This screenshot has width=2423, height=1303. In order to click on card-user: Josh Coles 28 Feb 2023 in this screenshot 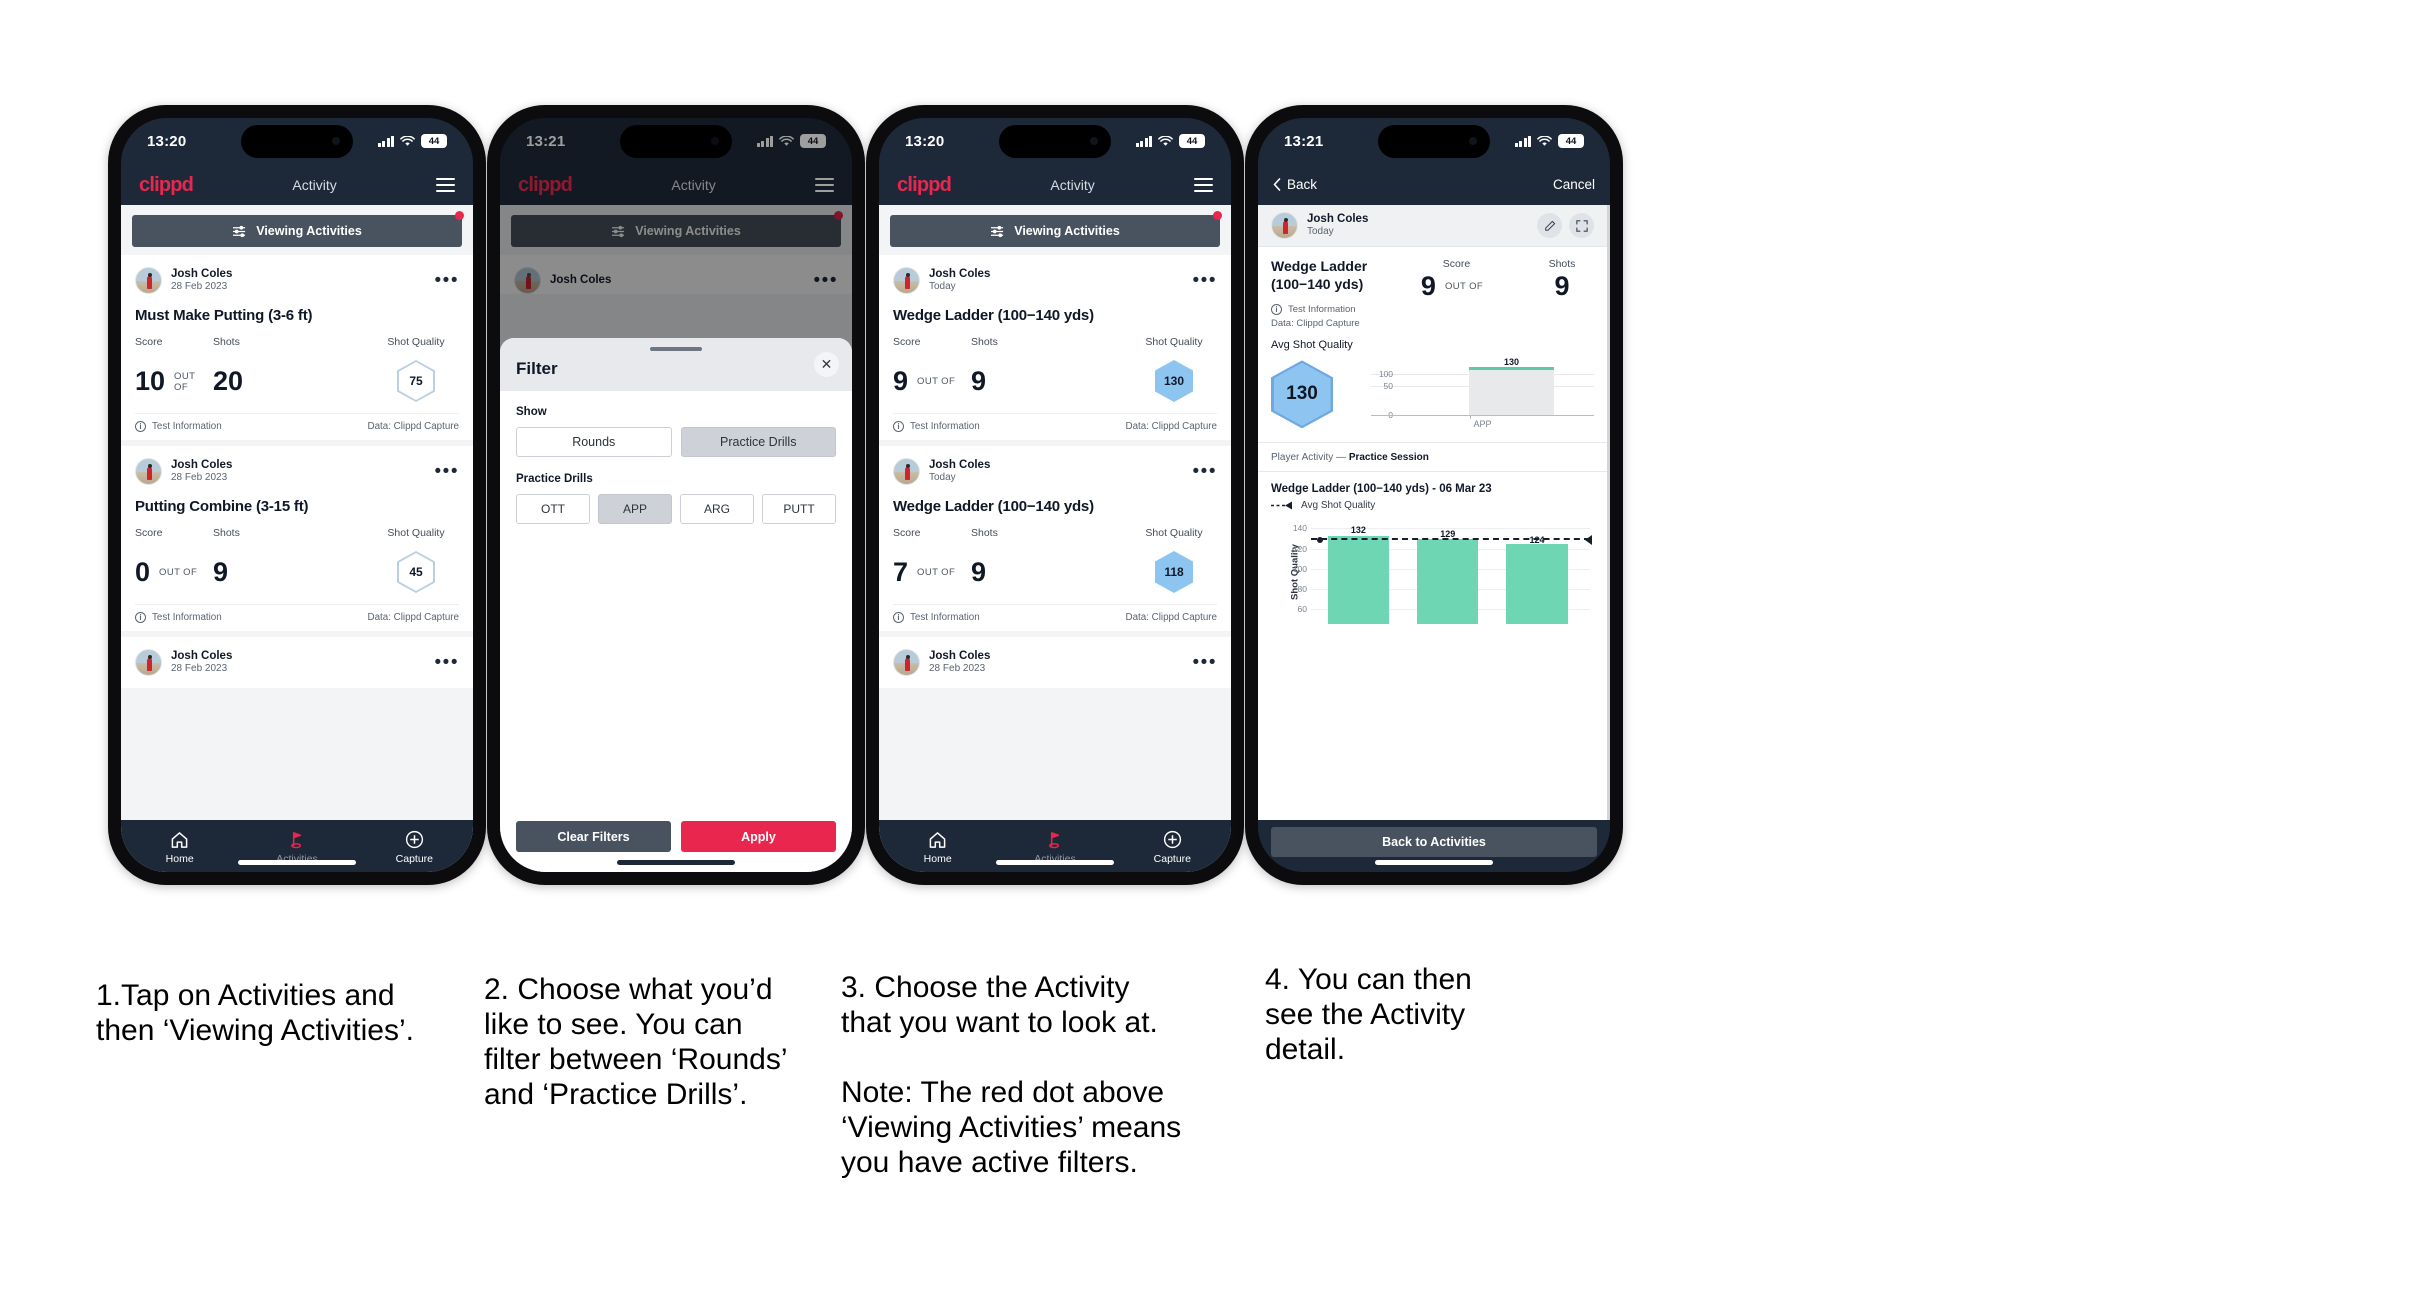, I will do `click(959, 662)`.